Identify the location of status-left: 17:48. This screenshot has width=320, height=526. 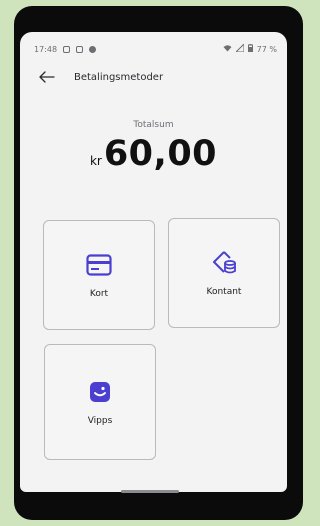
(65, 49).